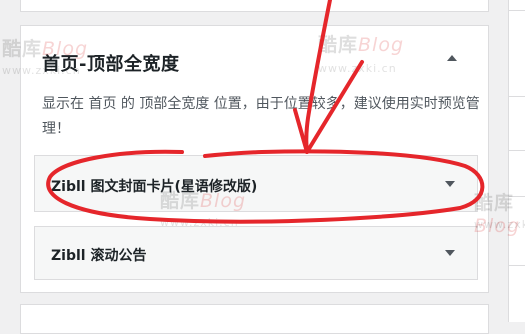  Describe the element at coordinates (256, 253) in the screenshot. I see `widget-item-scroll-notice: Zibll 滚动公告` at that location.